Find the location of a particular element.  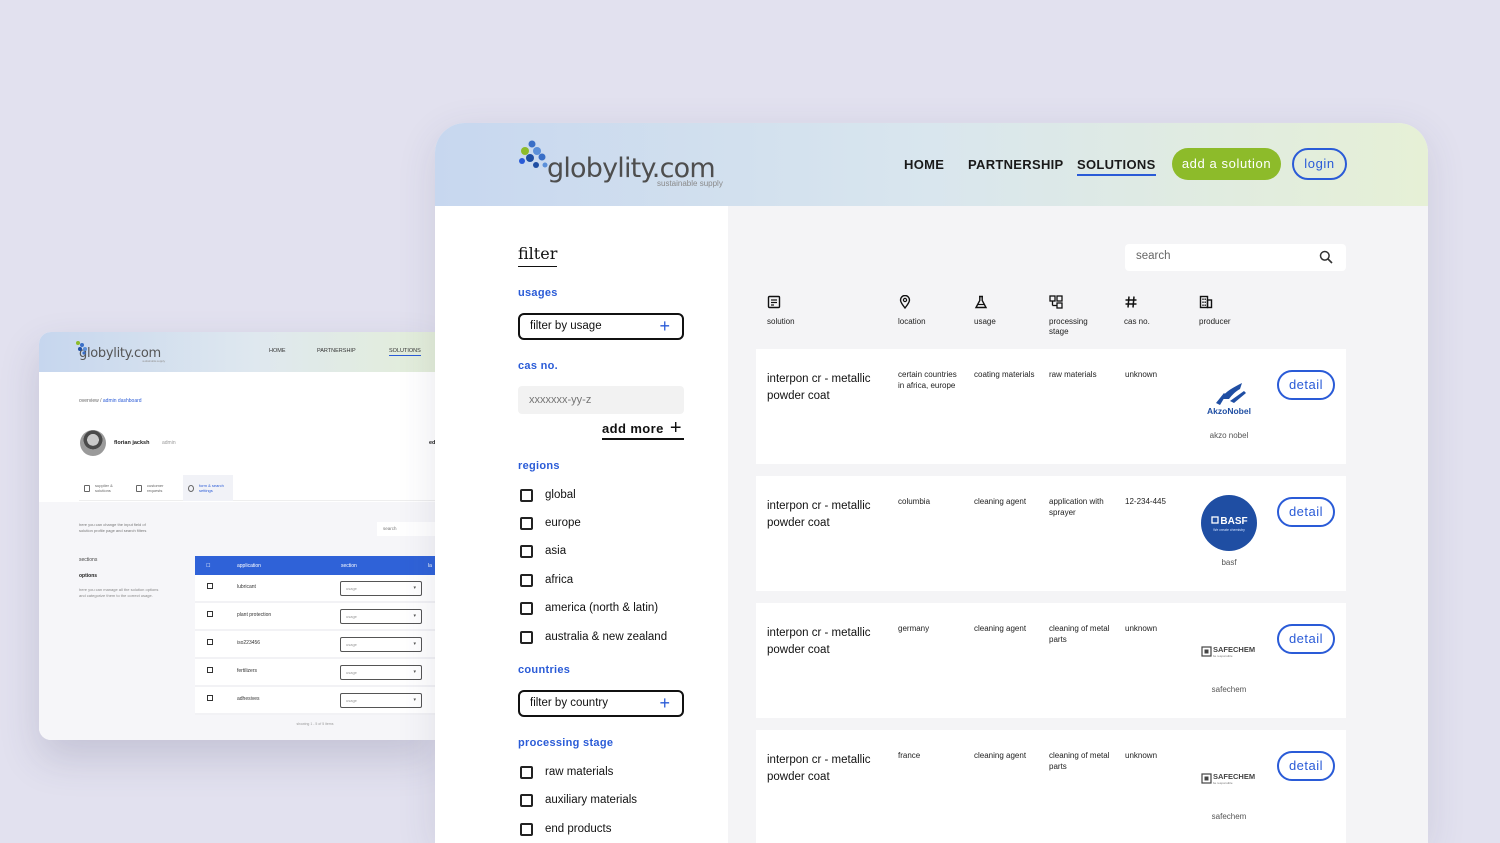

gear-icon is located at coordinates (191, 488).